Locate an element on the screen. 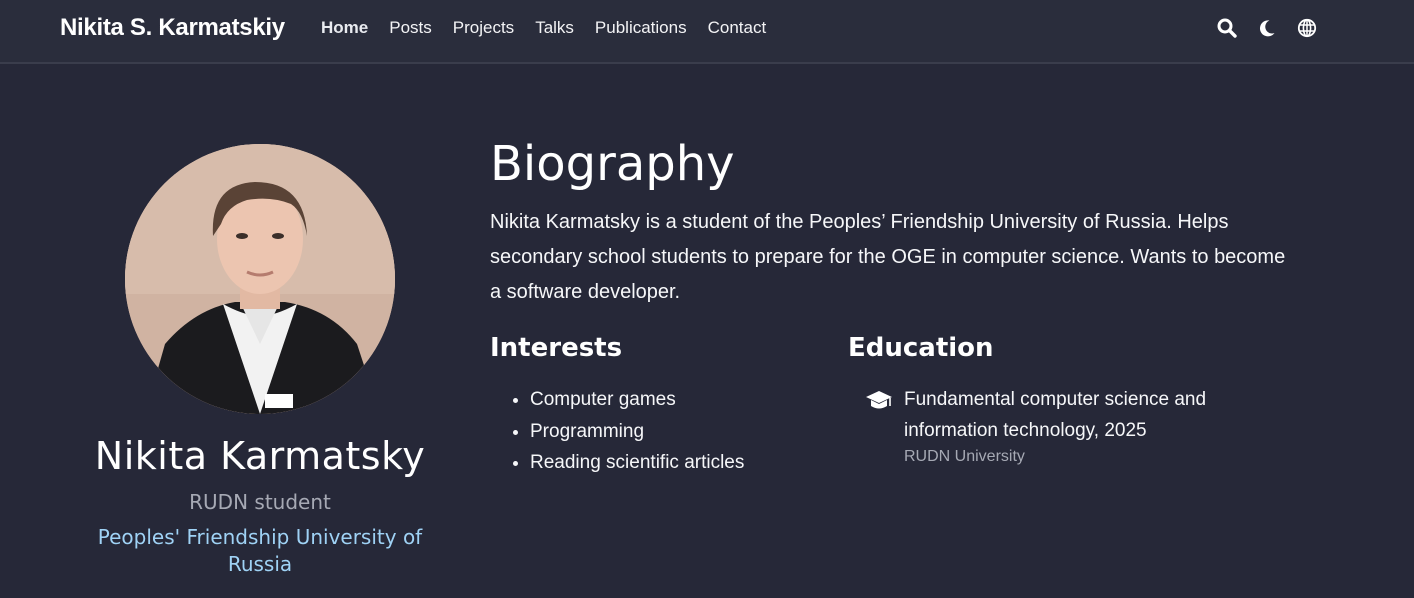 Image resolution: width=1414 pixels, height=598 pixels. globe-icon is located at coordinates (1307, 28).